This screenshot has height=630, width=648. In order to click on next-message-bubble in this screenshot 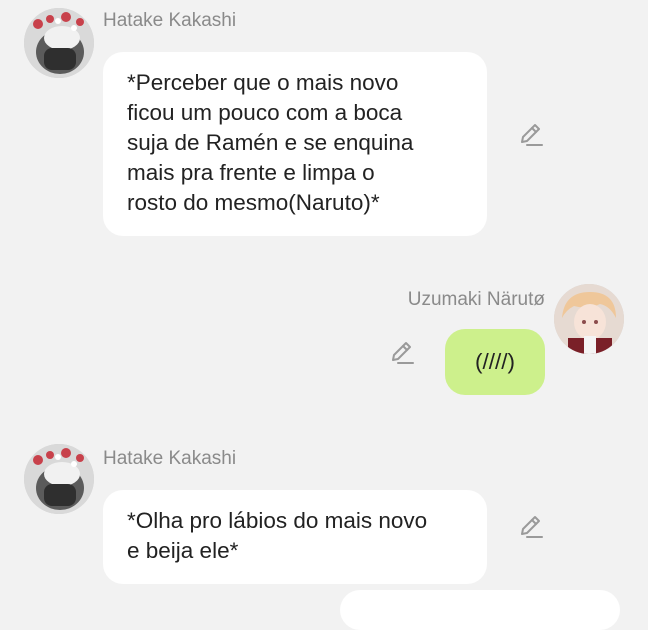, I will do `click(480, 610)`.